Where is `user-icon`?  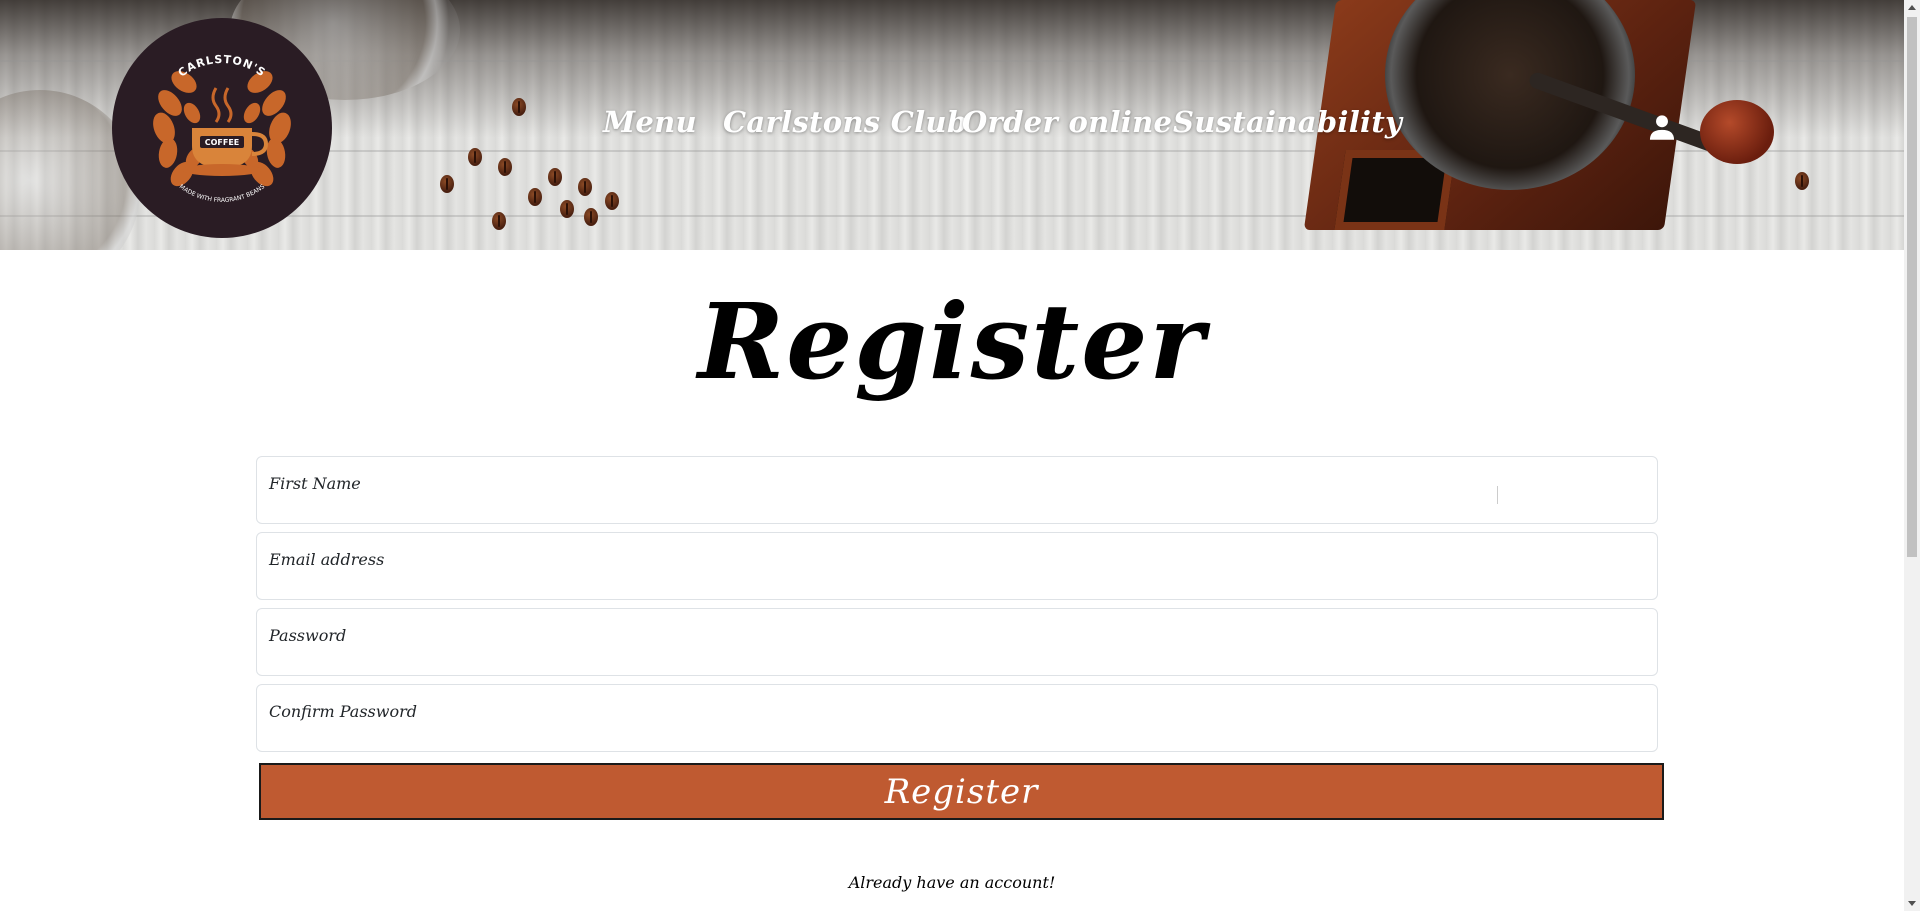
user-icon is located at coordinates (1662, 127).